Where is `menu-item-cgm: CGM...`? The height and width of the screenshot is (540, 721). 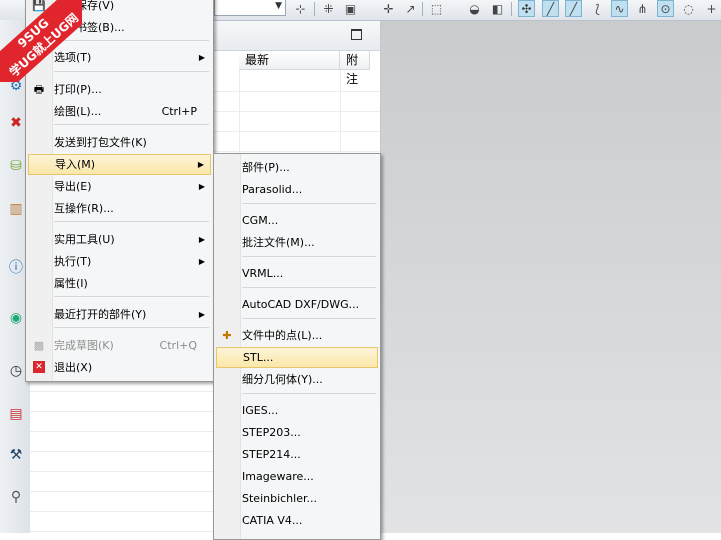
menu-item-cgm: CGM... is located at coordinates (297, 220).